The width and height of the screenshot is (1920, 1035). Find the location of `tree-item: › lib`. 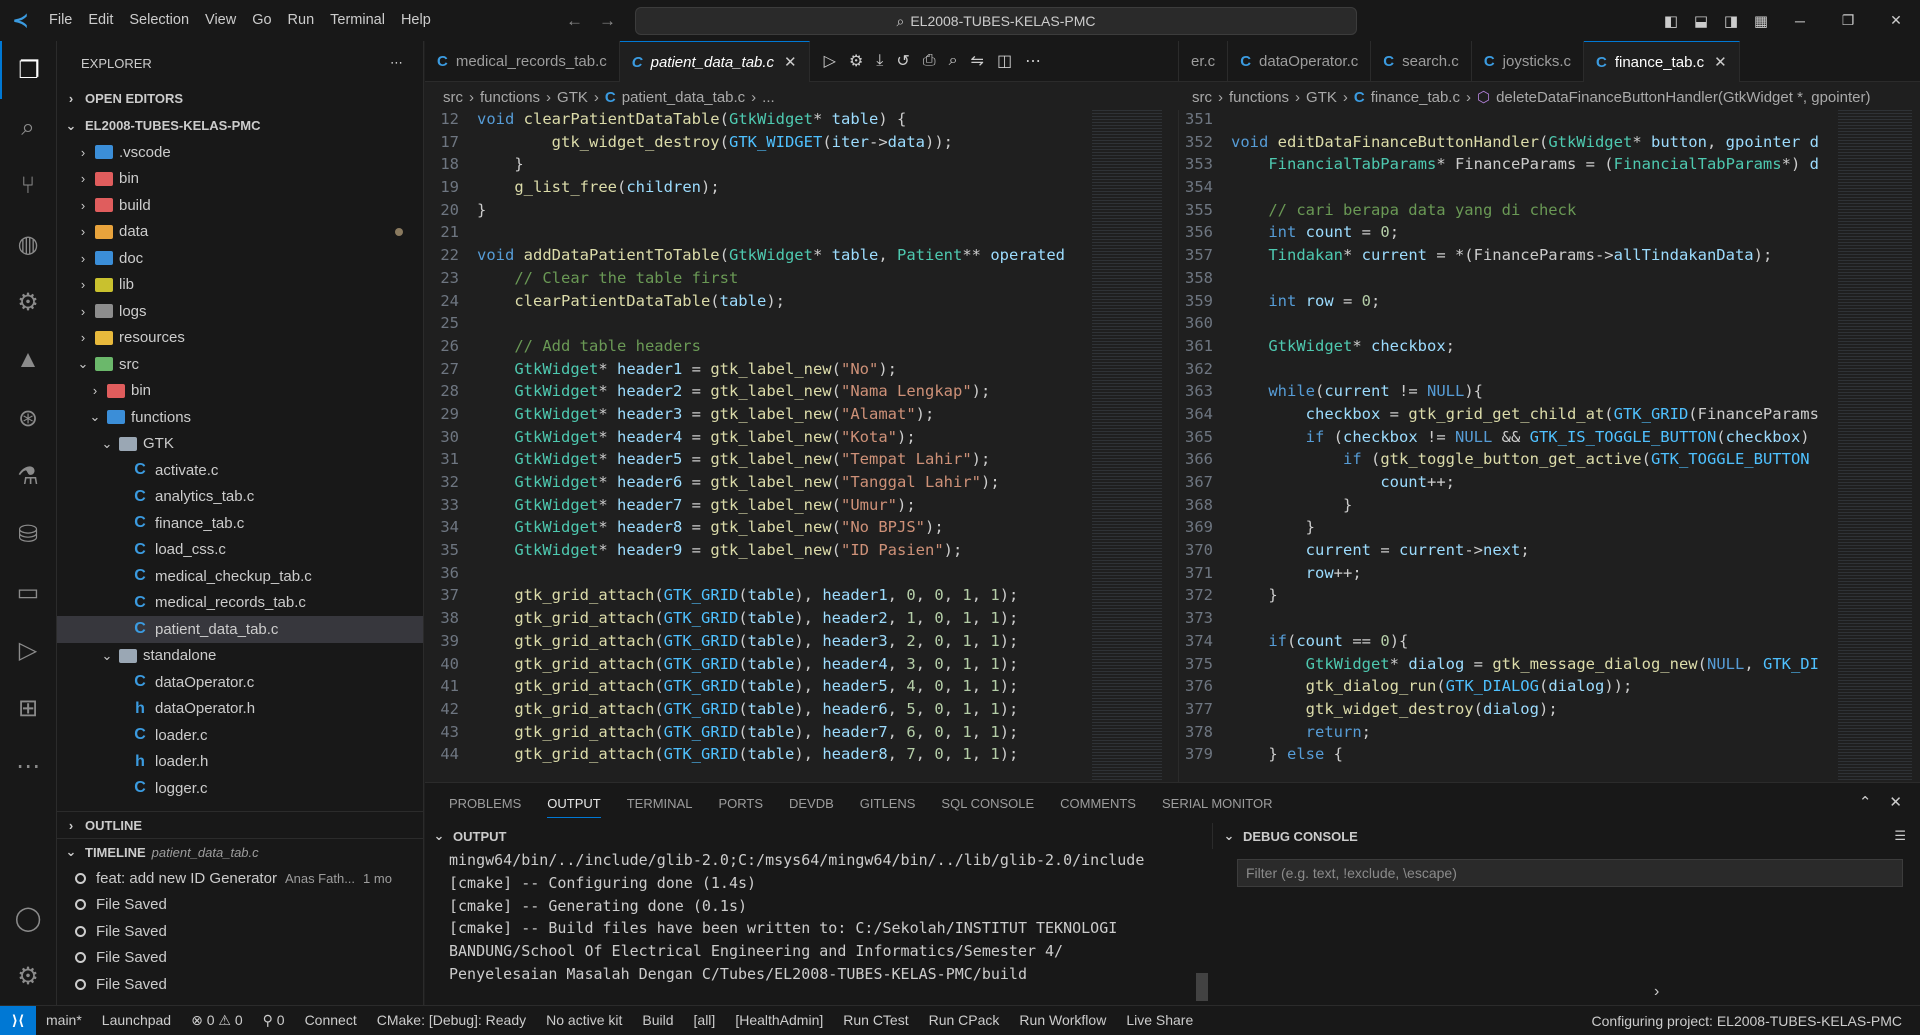

tree-item: › lib is located at coordinates (240, 285).